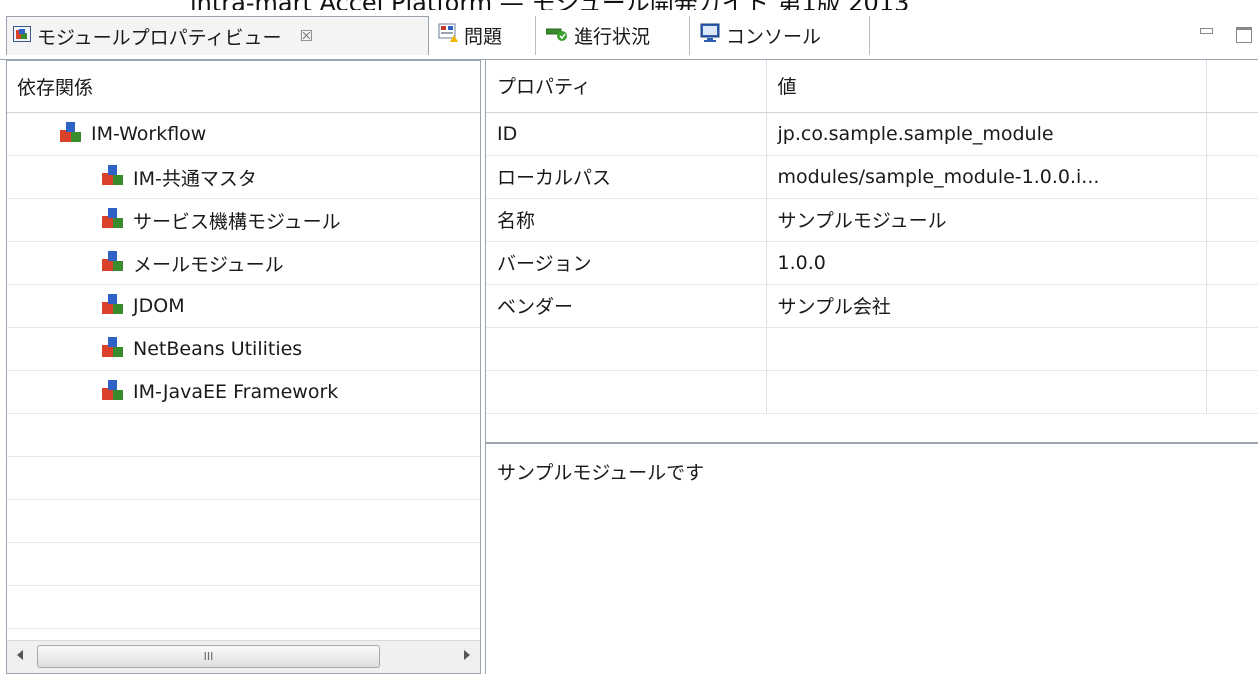 The image size is (1258, 674). Describe the element at coordinates (986, 220) in the screenshot. I see `property-value: サンプルモジュール` at that location.